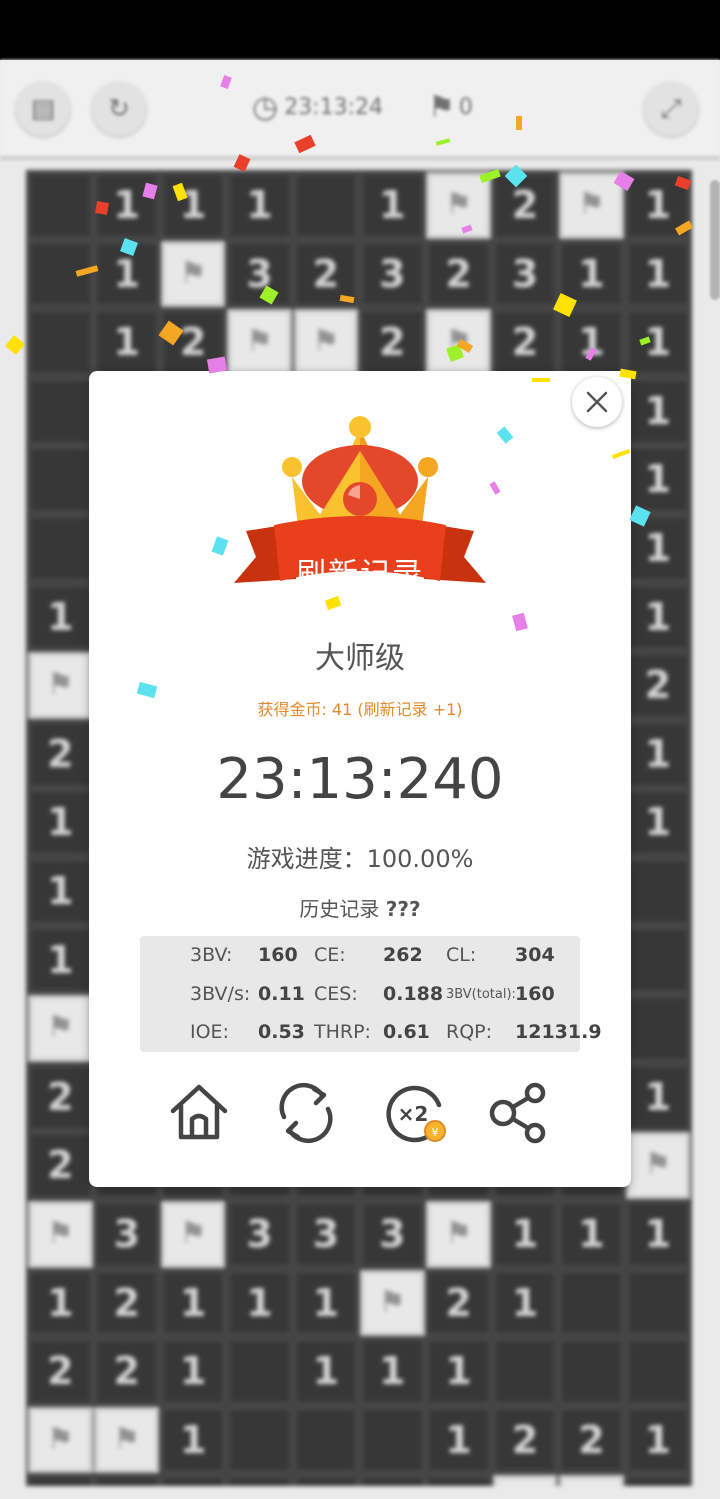 This screenshot has height=1499, width=720. I want to click on close-icon, so click(597, 402).